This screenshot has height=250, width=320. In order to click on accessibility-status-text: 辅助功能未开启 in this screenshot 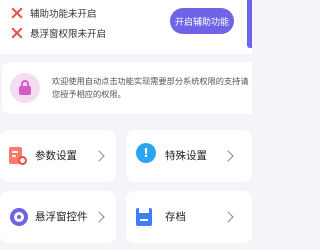, I will do `click(63, 14)`.